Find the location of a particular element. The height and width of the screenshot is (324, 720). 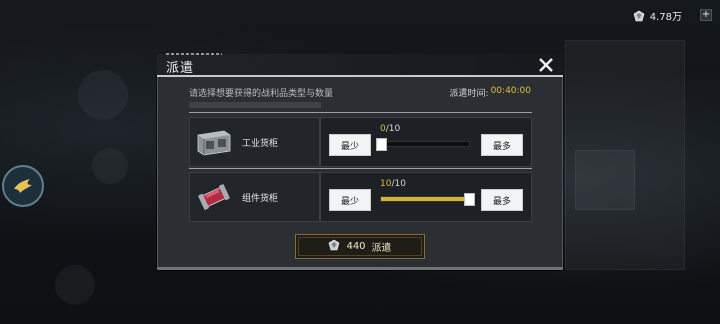

commander-avatar is located at coordinates (23, 186).